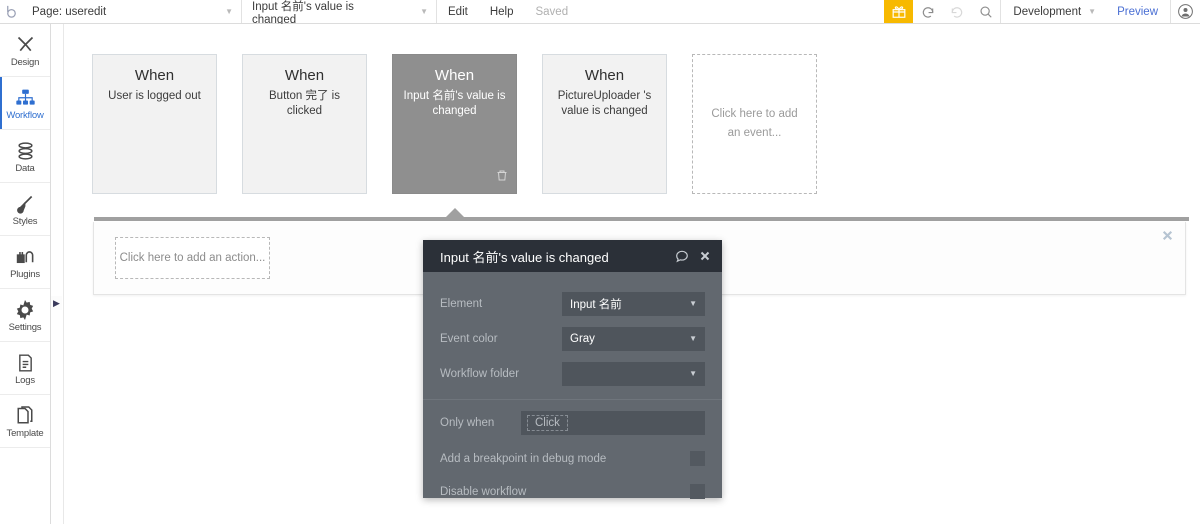 The width and height of the screenshot is (1200, 524). Describe the element at coordinates (582, 338) in the screenshot. I see `event-color-value: Gray` at that location.